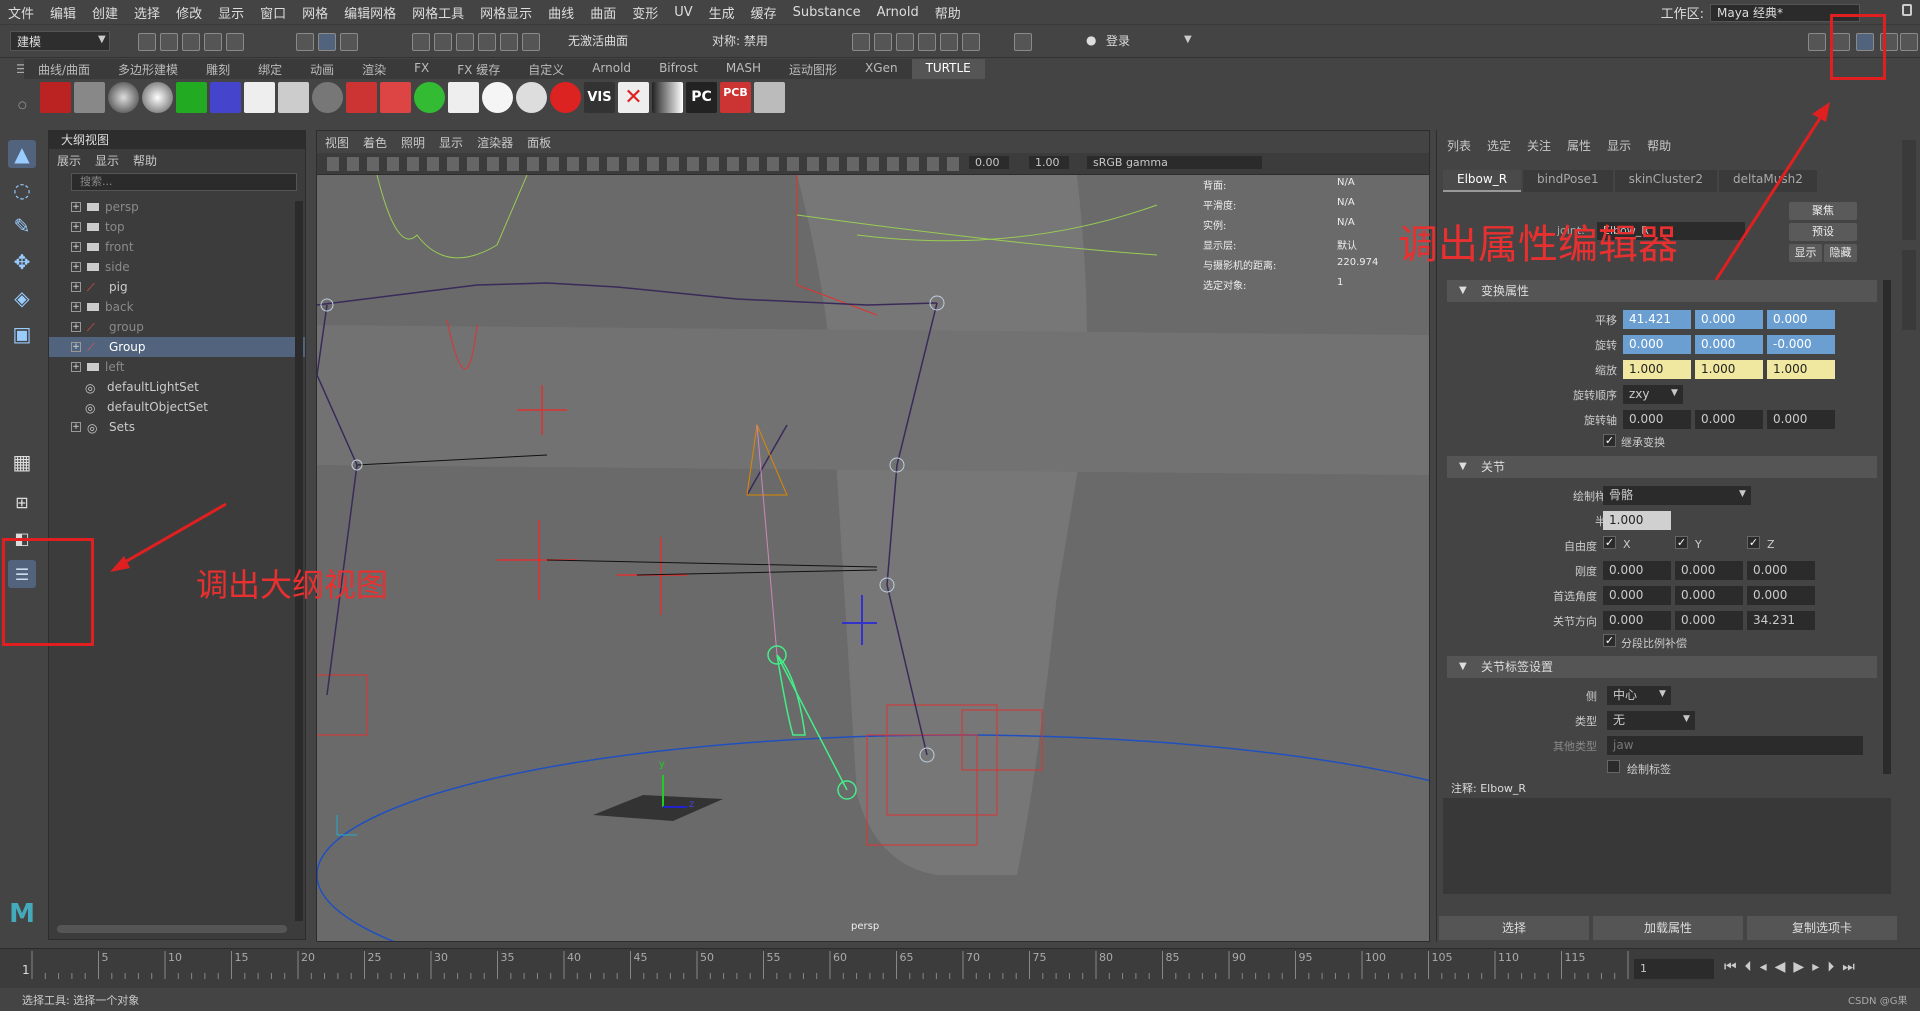 The height and width of the screenshot is (1011, 1920). Describe the element at coordinates (292, 585) in the screenshot. I see `annotation-outliner: 调出大纲视图` at that location.